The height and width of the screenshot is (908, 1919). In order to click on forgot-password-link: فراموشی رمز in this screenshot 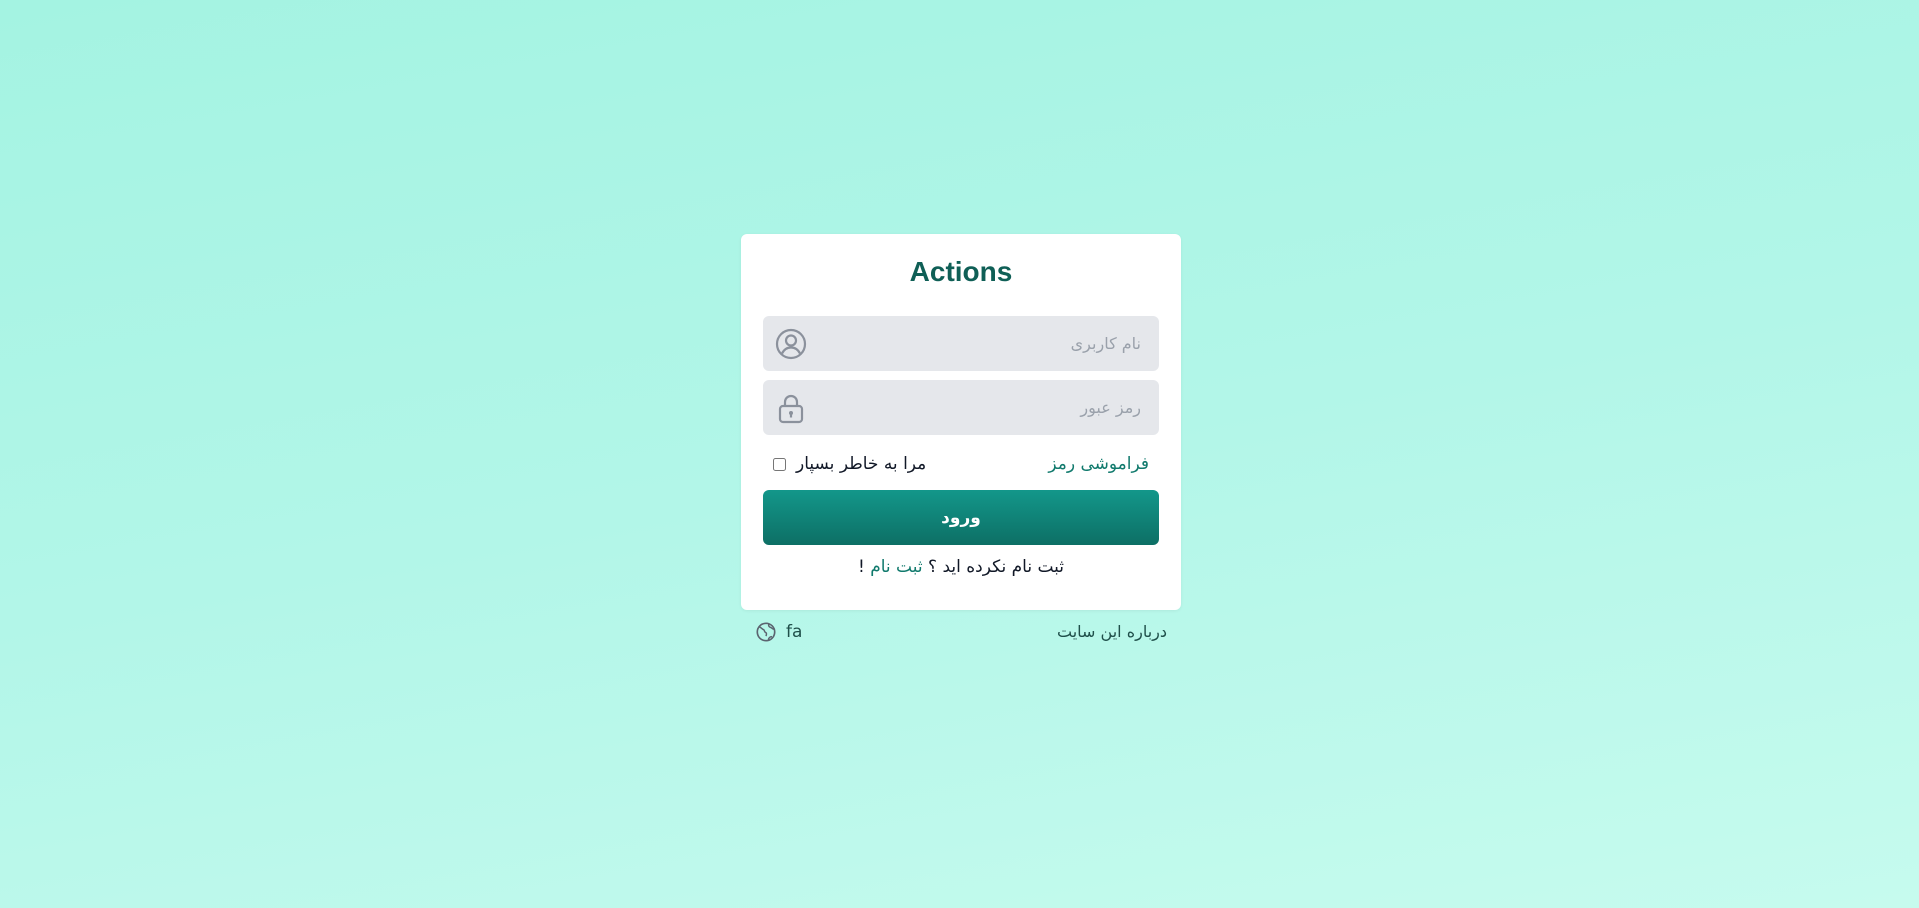, I will do `click(1098, 464)`.